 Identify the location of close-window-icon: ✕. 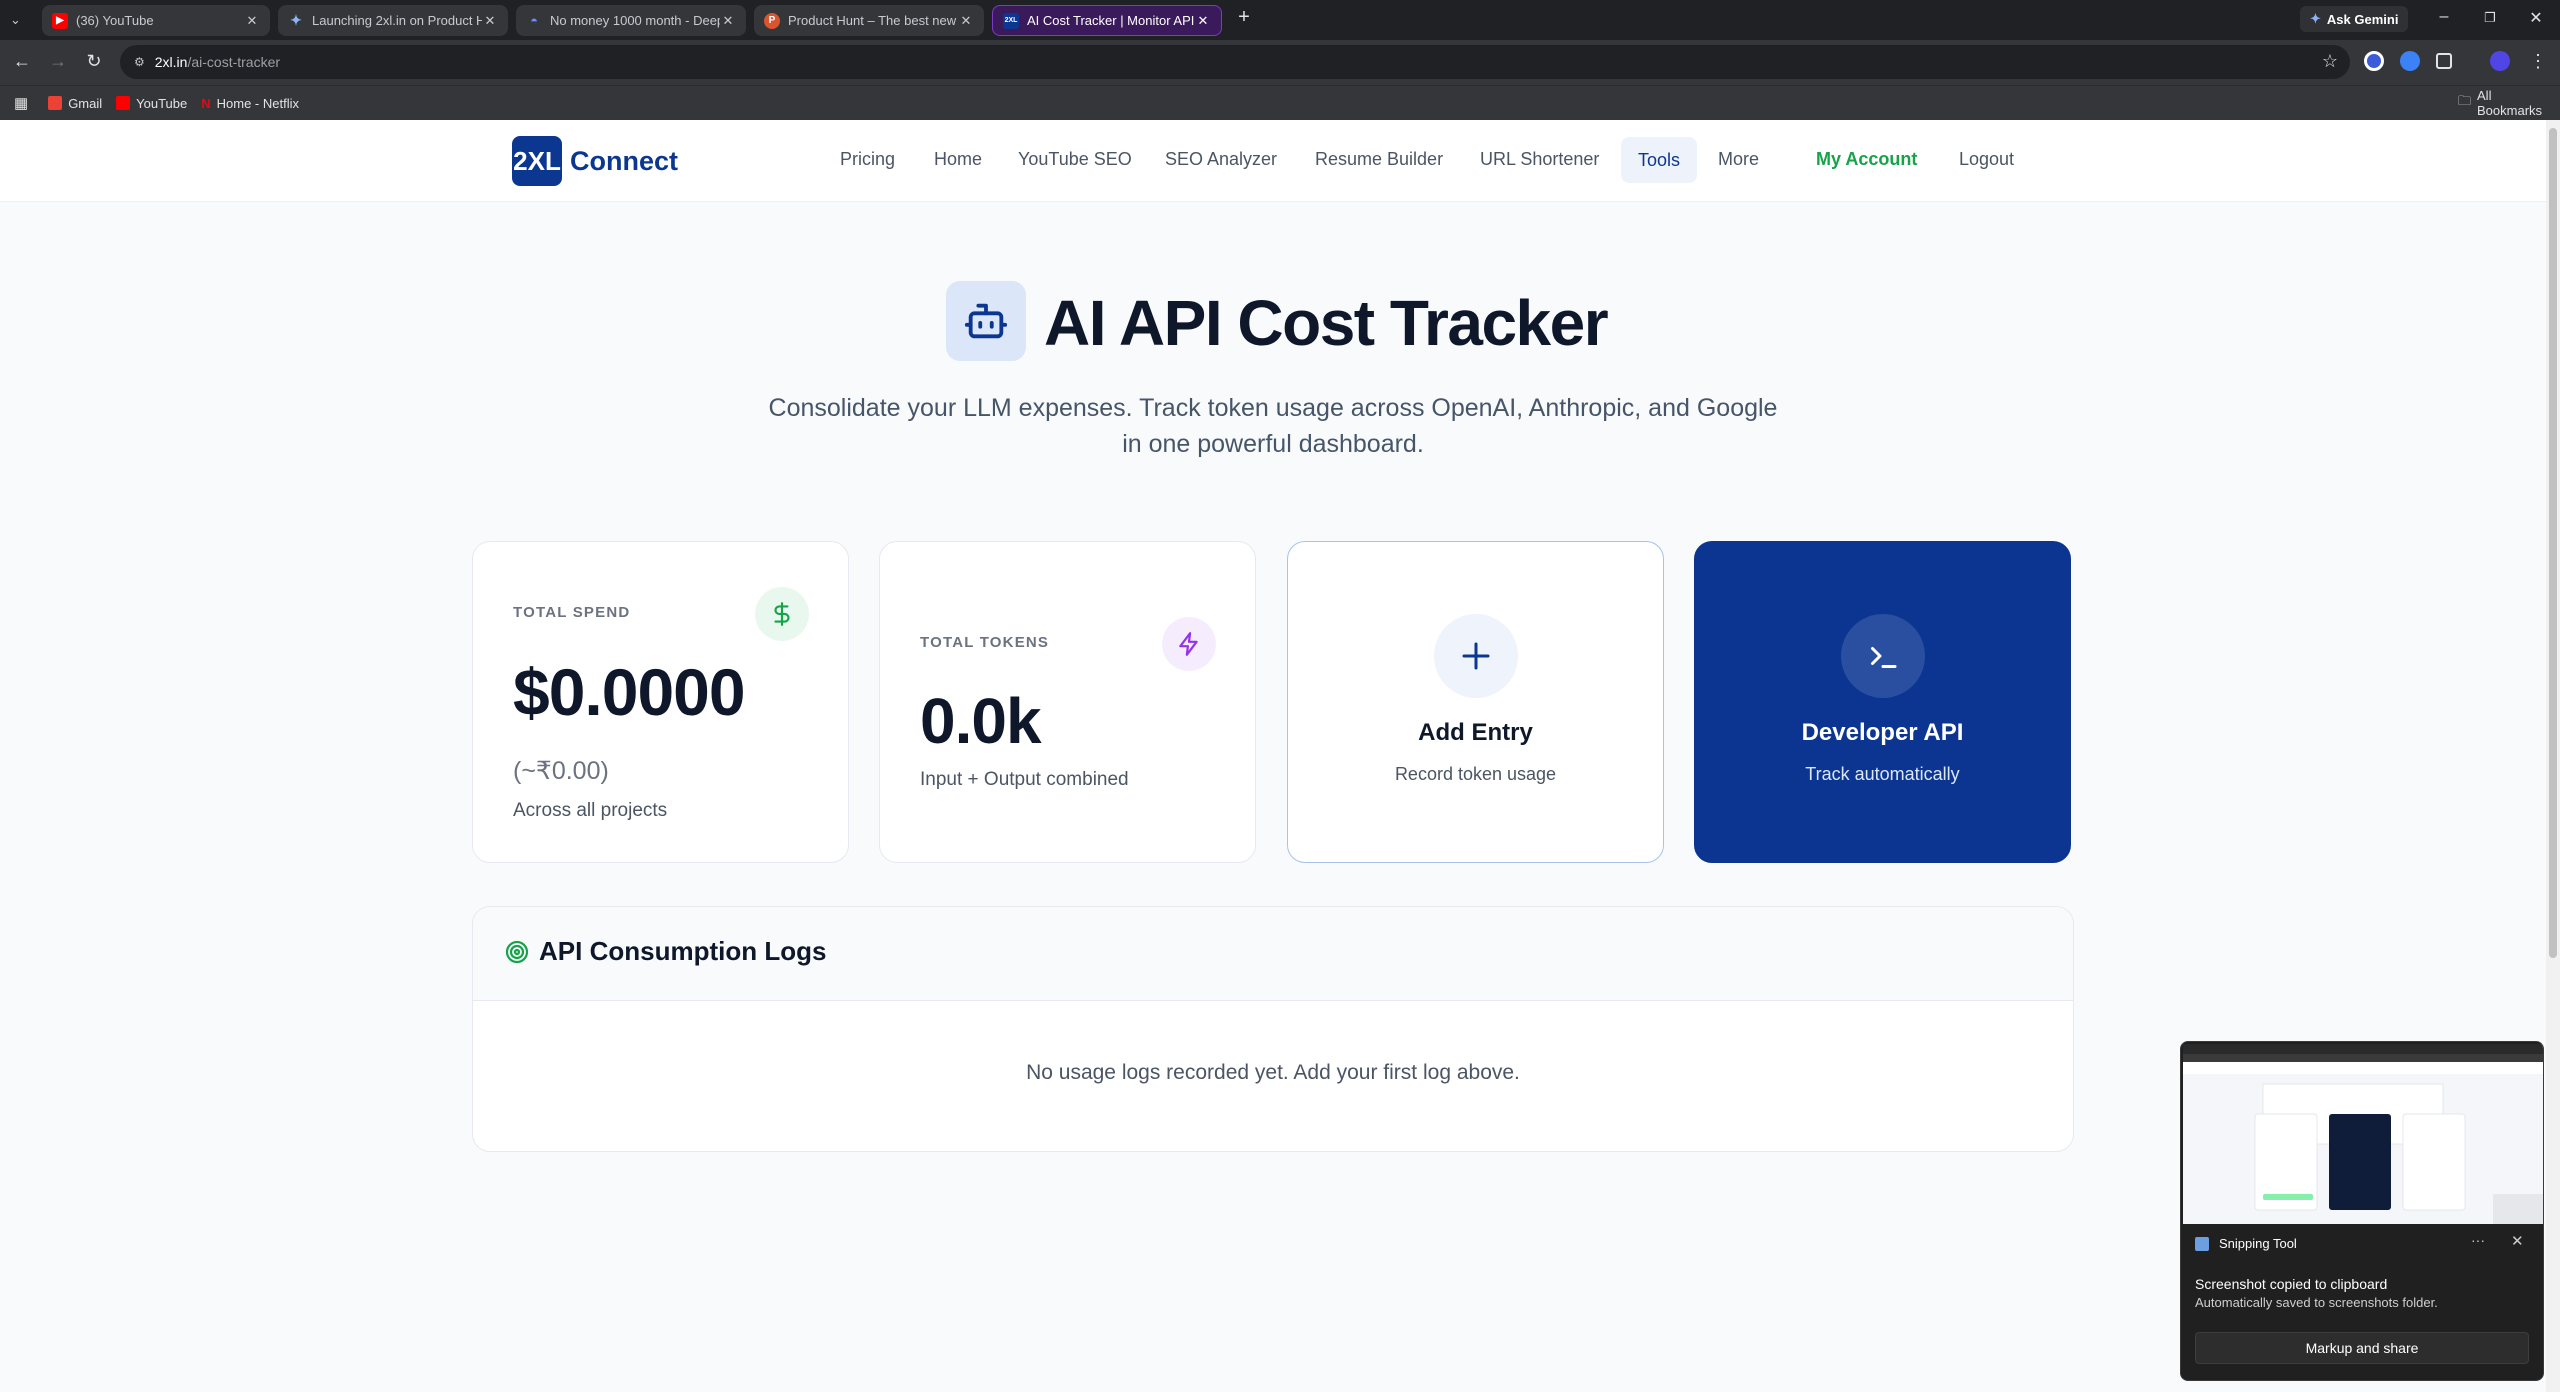
(2536, 18).